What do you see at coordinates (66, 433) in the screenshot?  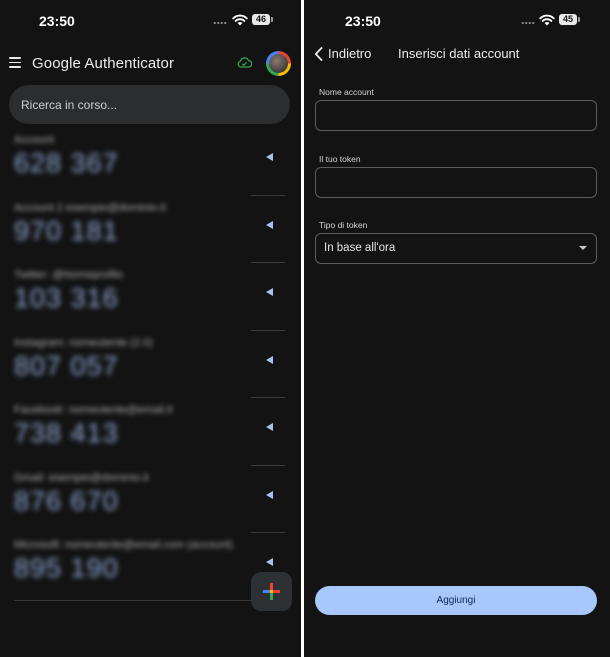 I see `otp-code: 738 413` at bounding box center [66, 433].